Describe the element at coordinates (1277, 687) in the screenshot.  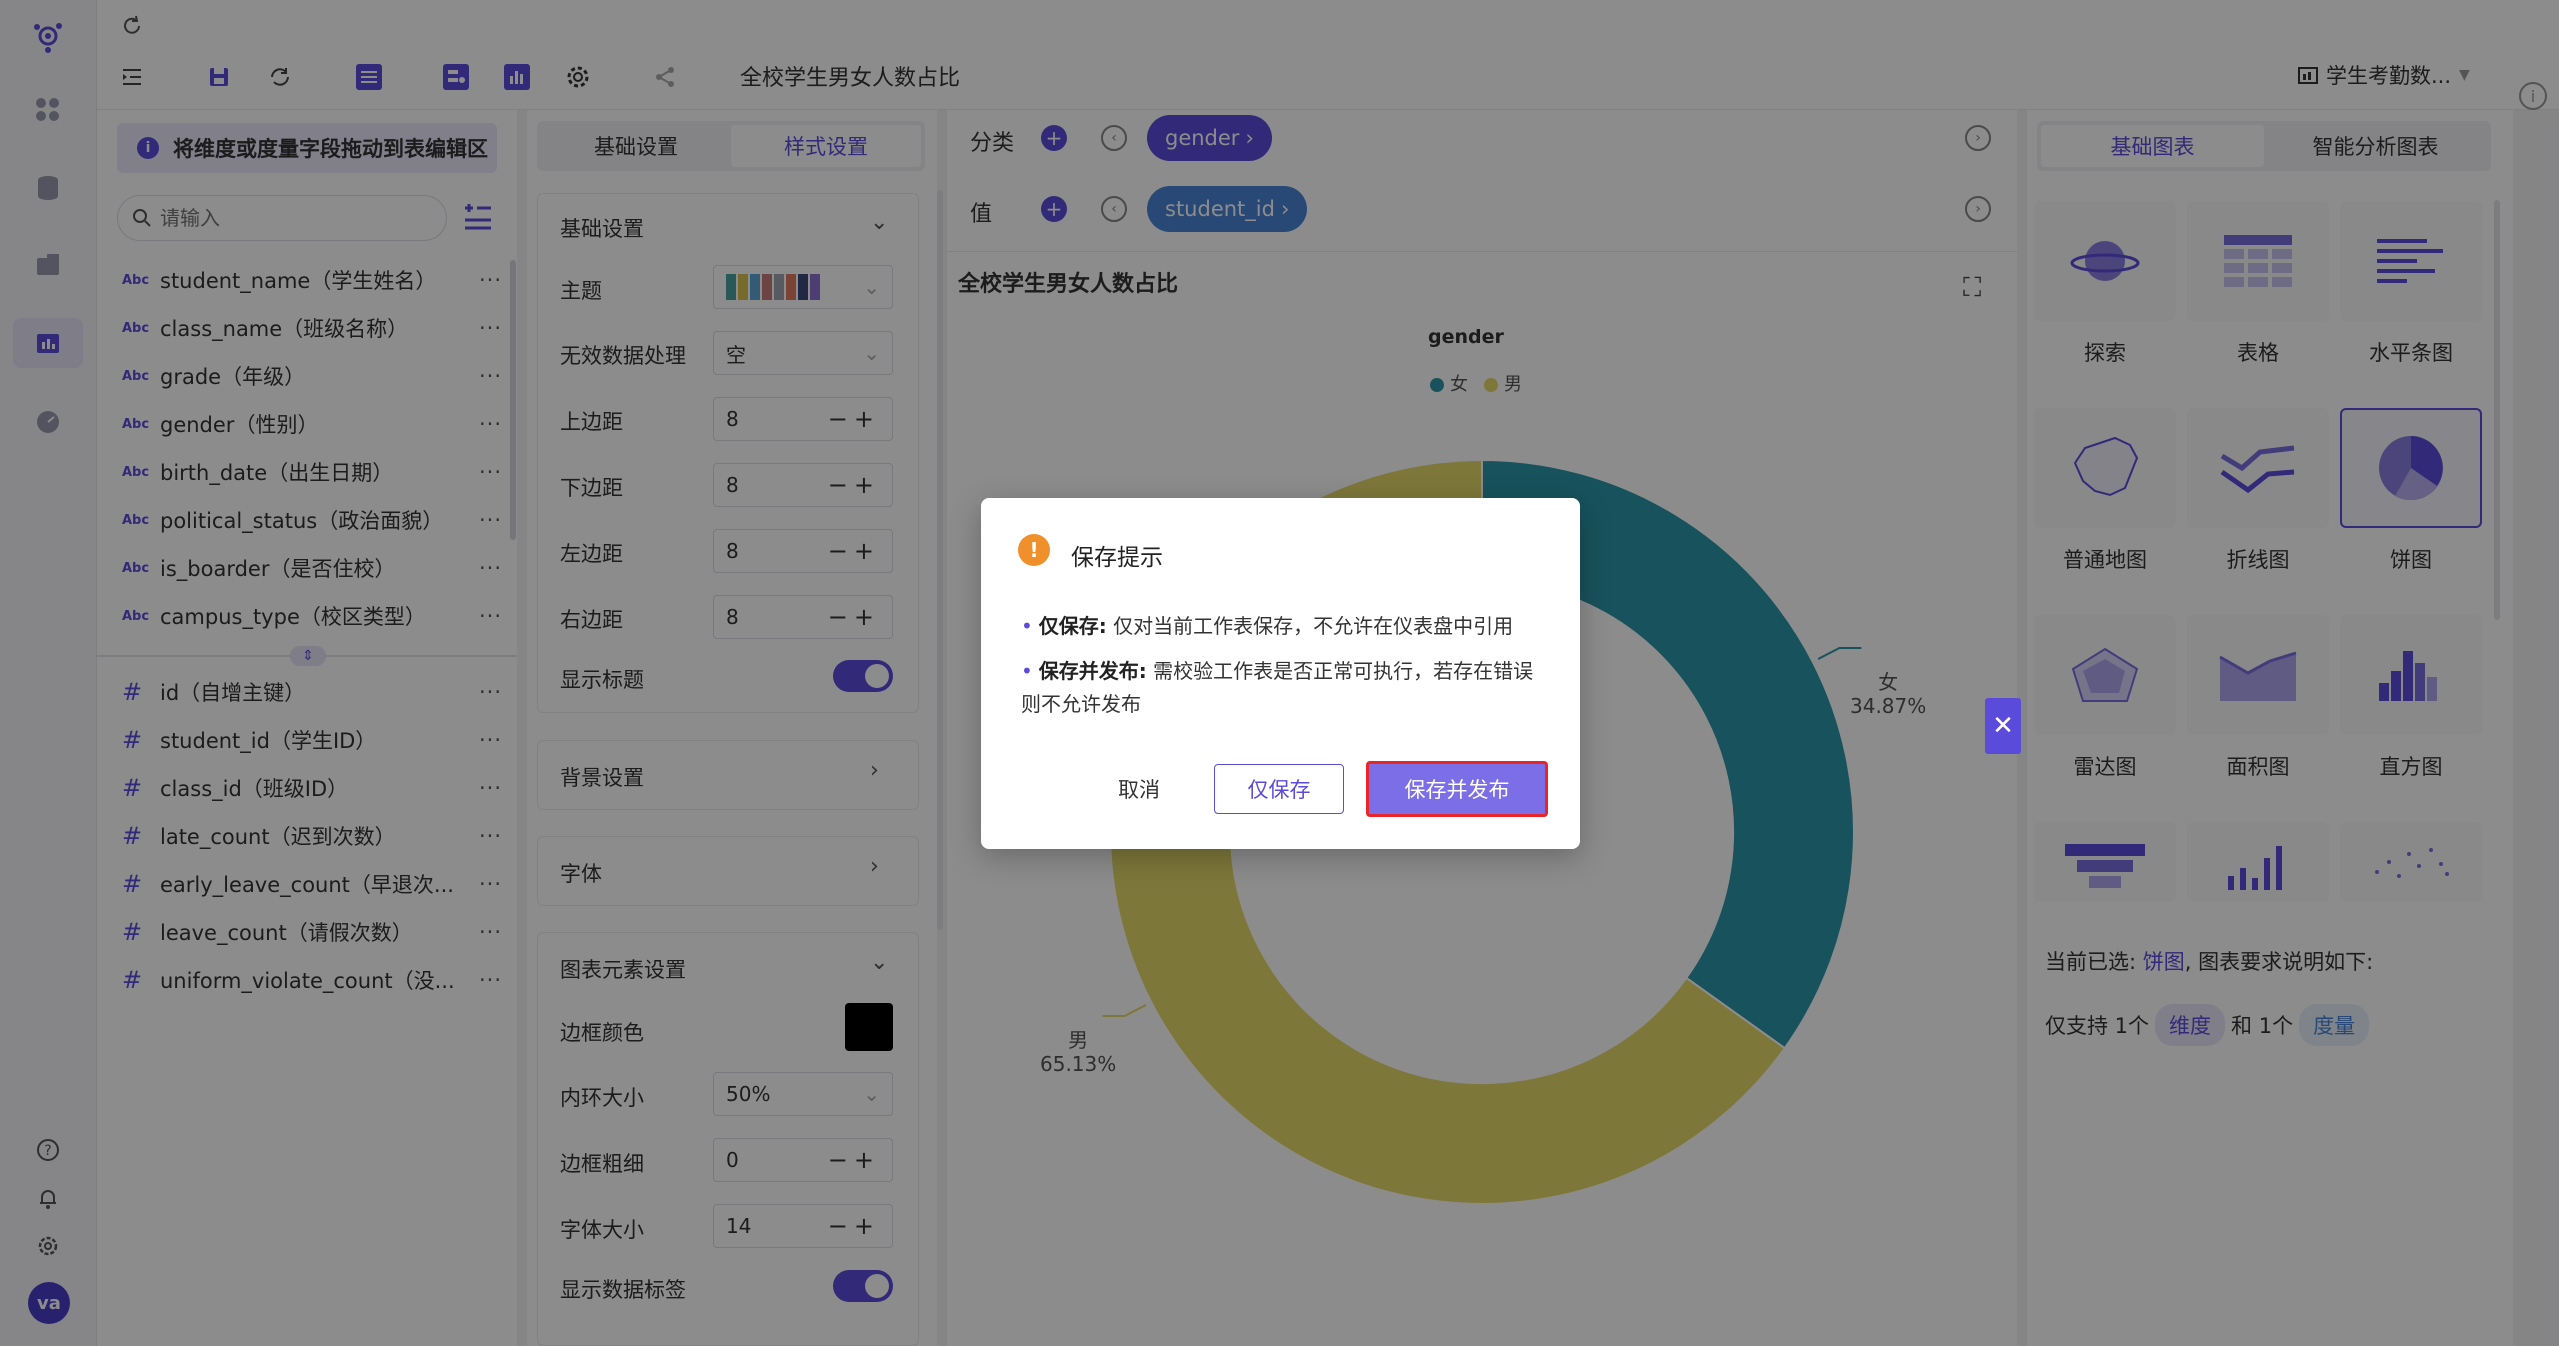
I see `save-publish-description: • 保存并发布: 需校验工作表是否正常可执行，若存在错误则不允许发布` at that location.